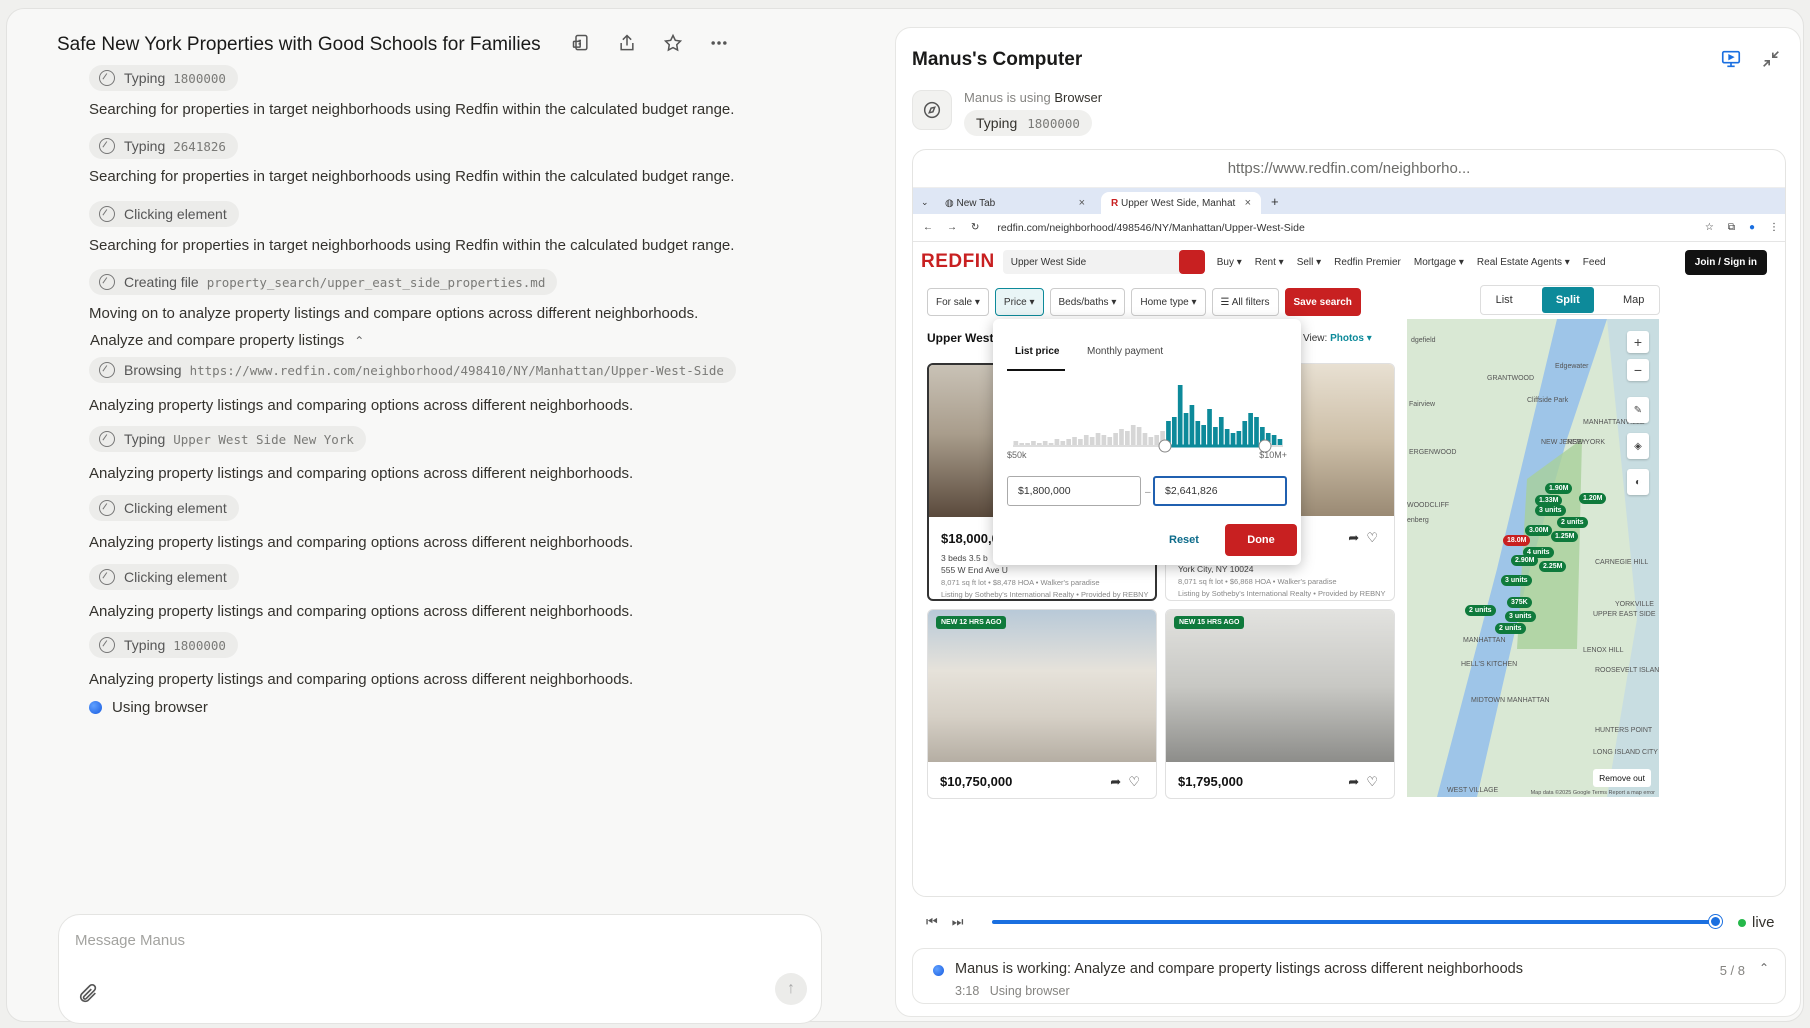 This screenshot has width=1810, height=1028. What do you see at coordinates (1019, 302) in the screenshot?
I see `filter-button: Price ▾` at bounding box center [1019, 302].